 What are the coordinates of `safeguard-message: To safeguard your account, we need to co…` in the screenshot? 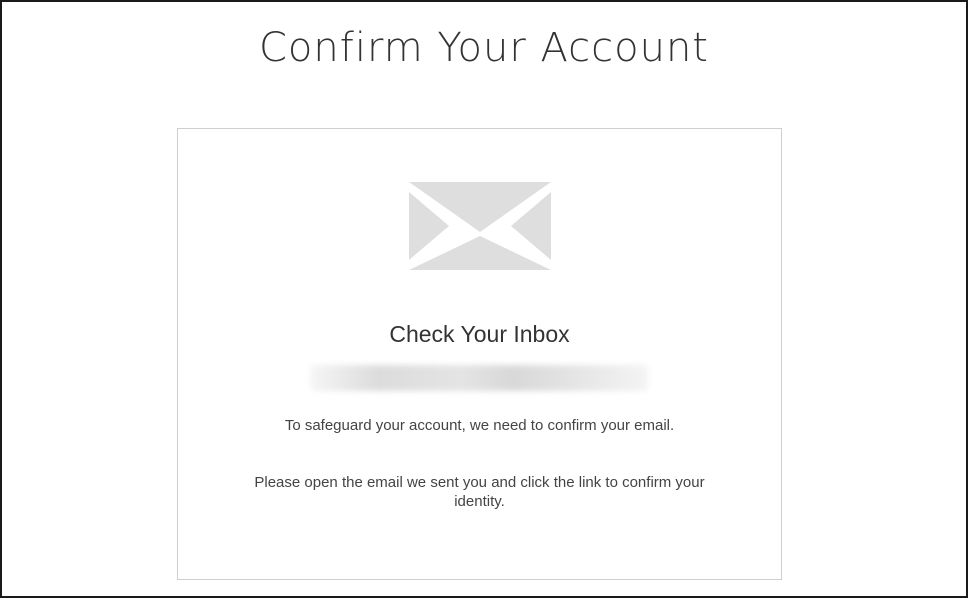 It's located at (479, 425).